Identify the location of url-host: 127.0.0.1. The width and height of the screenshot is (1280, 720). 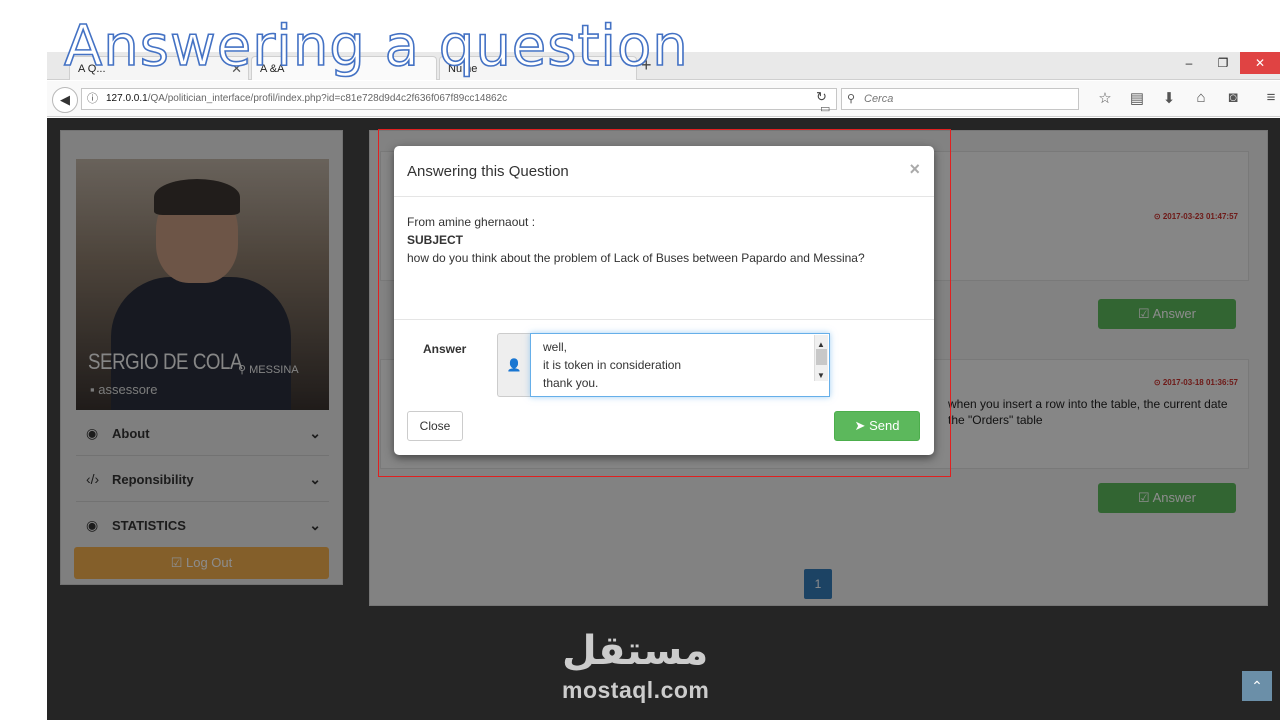
(127, 98).